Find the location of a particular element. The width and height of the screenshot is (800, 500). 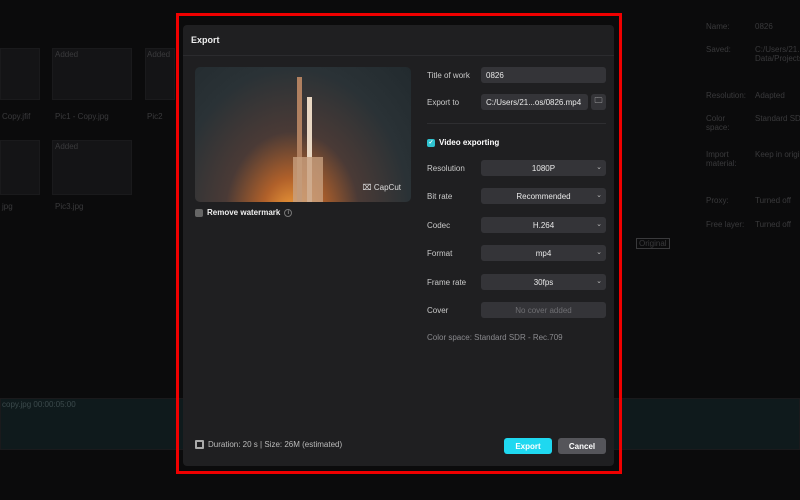

format-select: mp4 ⌄ is located at coordinates (543, 253).